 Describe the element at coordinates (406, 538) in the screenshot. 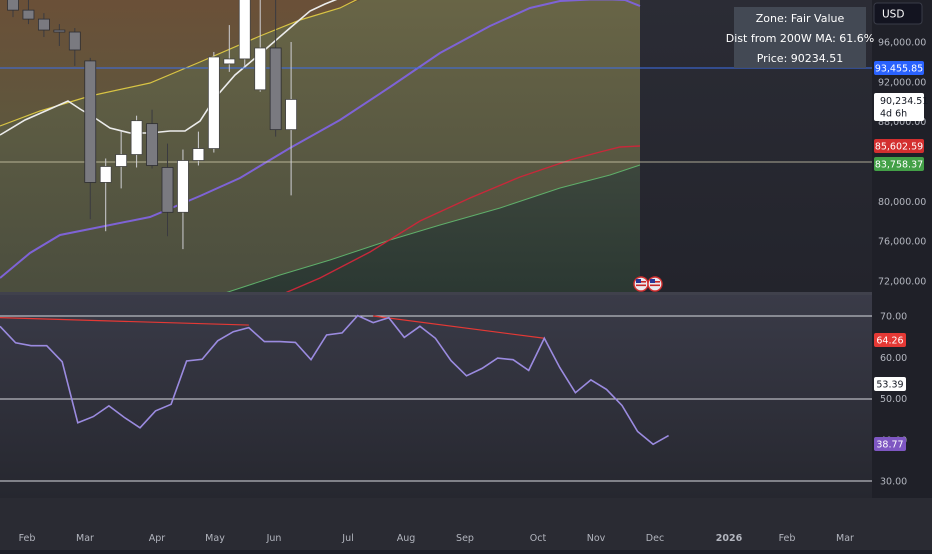

I see `time-tick-label: Aug` at that location.